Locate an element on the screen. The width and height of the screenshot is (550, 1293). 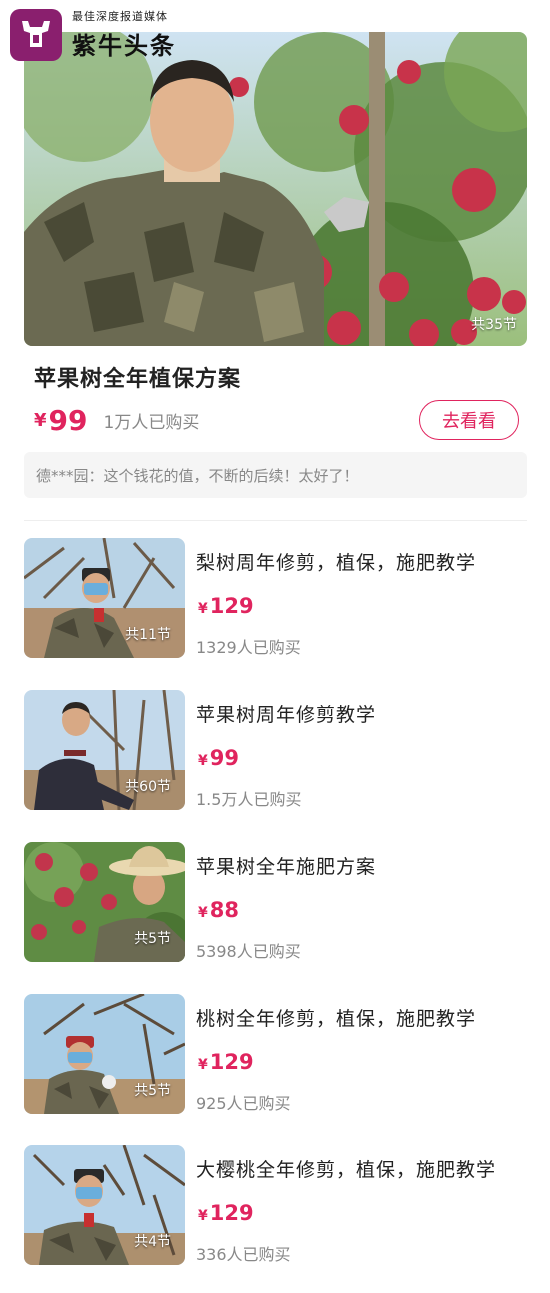
course-buyers-count: 1329人已购买 is located at coordinates (248, 647).